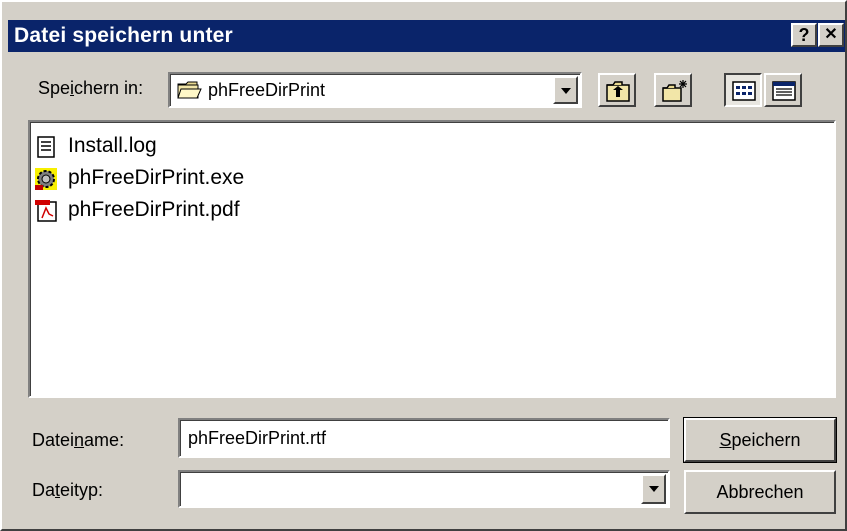 This screenshot has width=847, height=531. What do you see at coordinates (673, 90) in the screenshot?
I see `new-folder-button` at bounding box center [673, 90].